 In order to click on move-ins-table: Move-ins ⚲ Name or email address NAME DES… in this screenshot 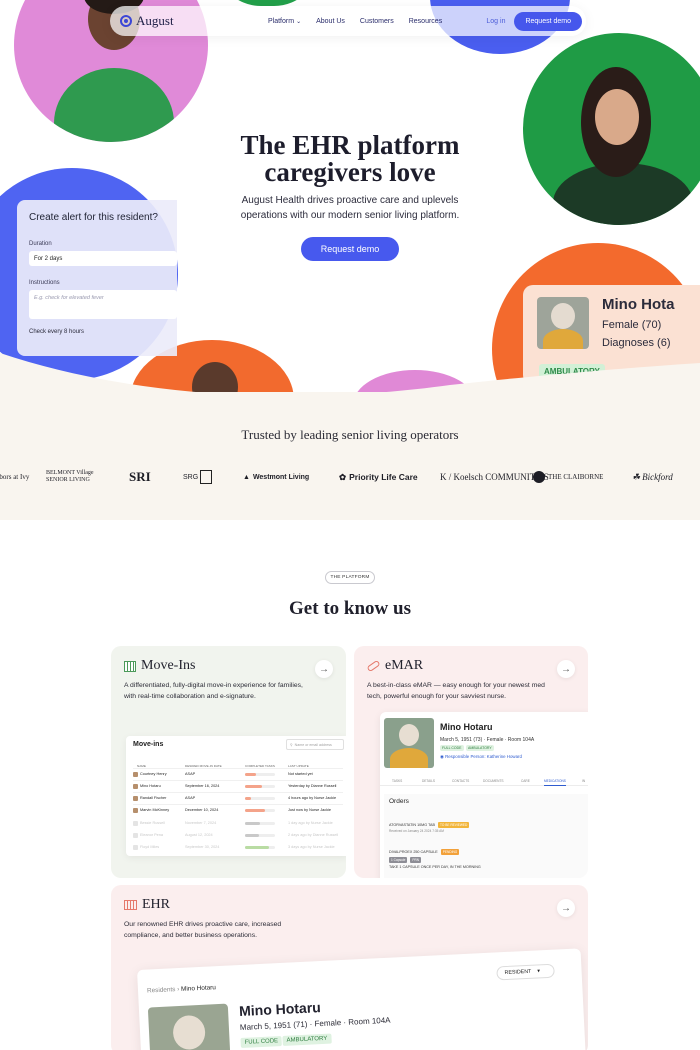, I will do `click(236, 796)`.